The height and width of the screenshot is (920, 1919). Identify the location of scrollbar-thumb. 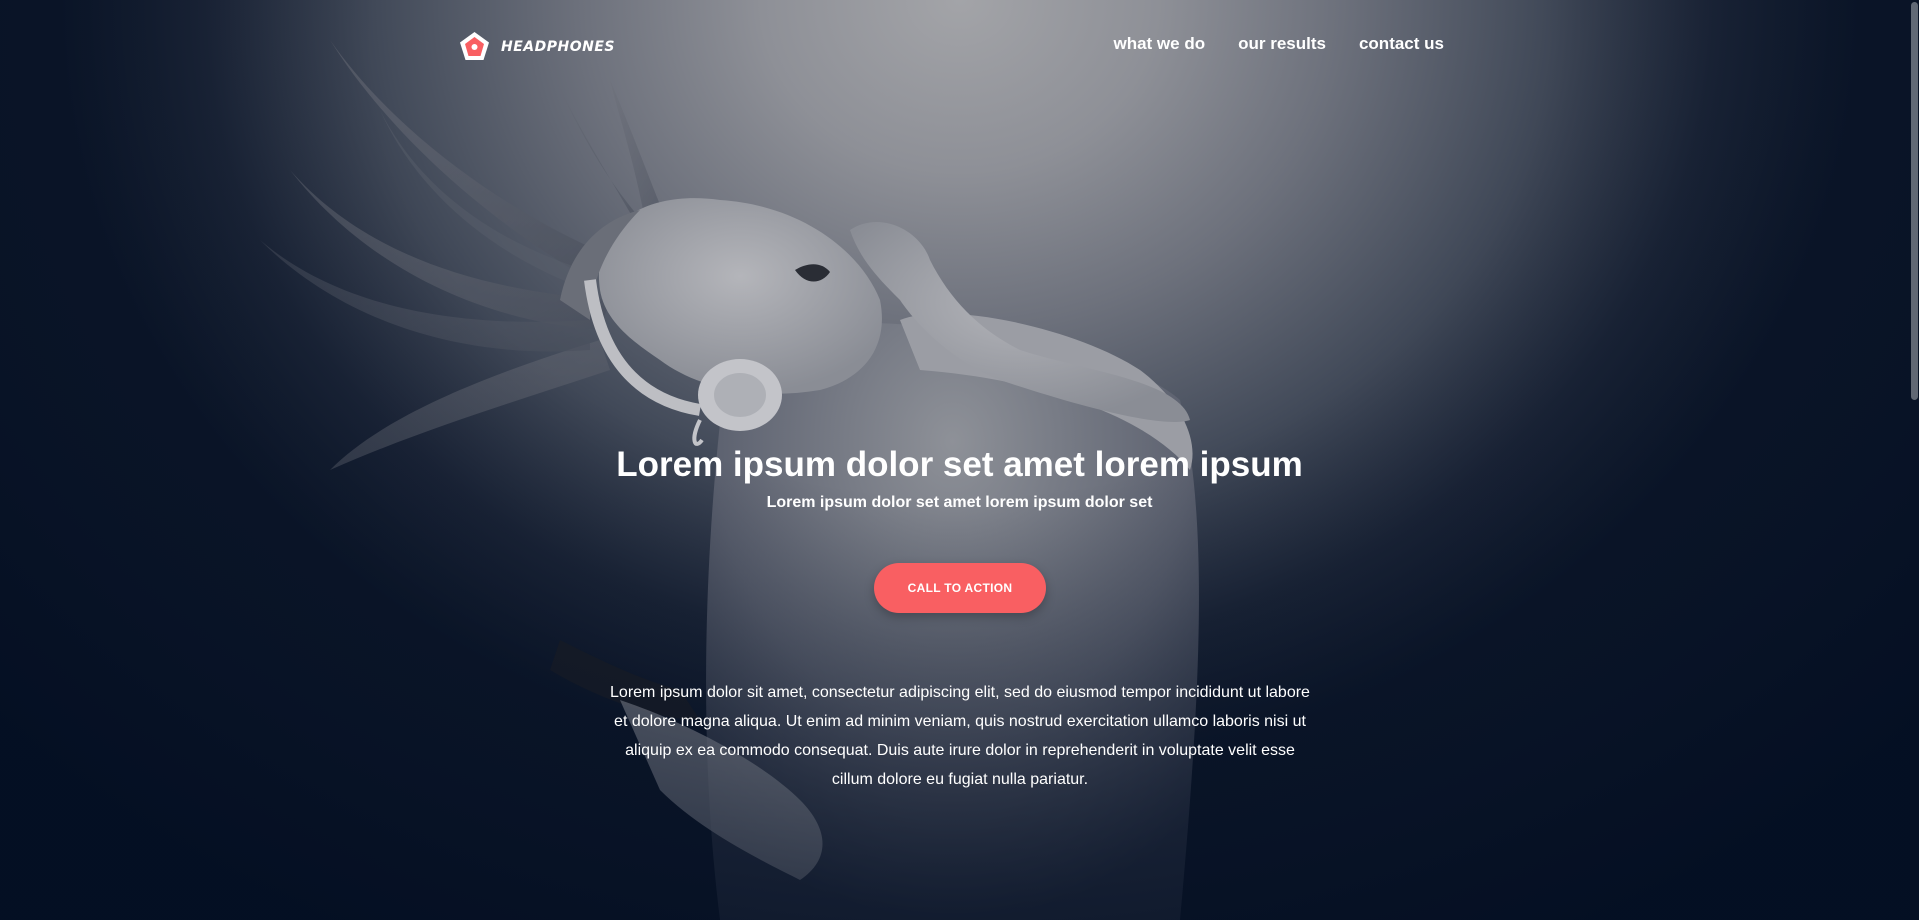
(1914, 201).